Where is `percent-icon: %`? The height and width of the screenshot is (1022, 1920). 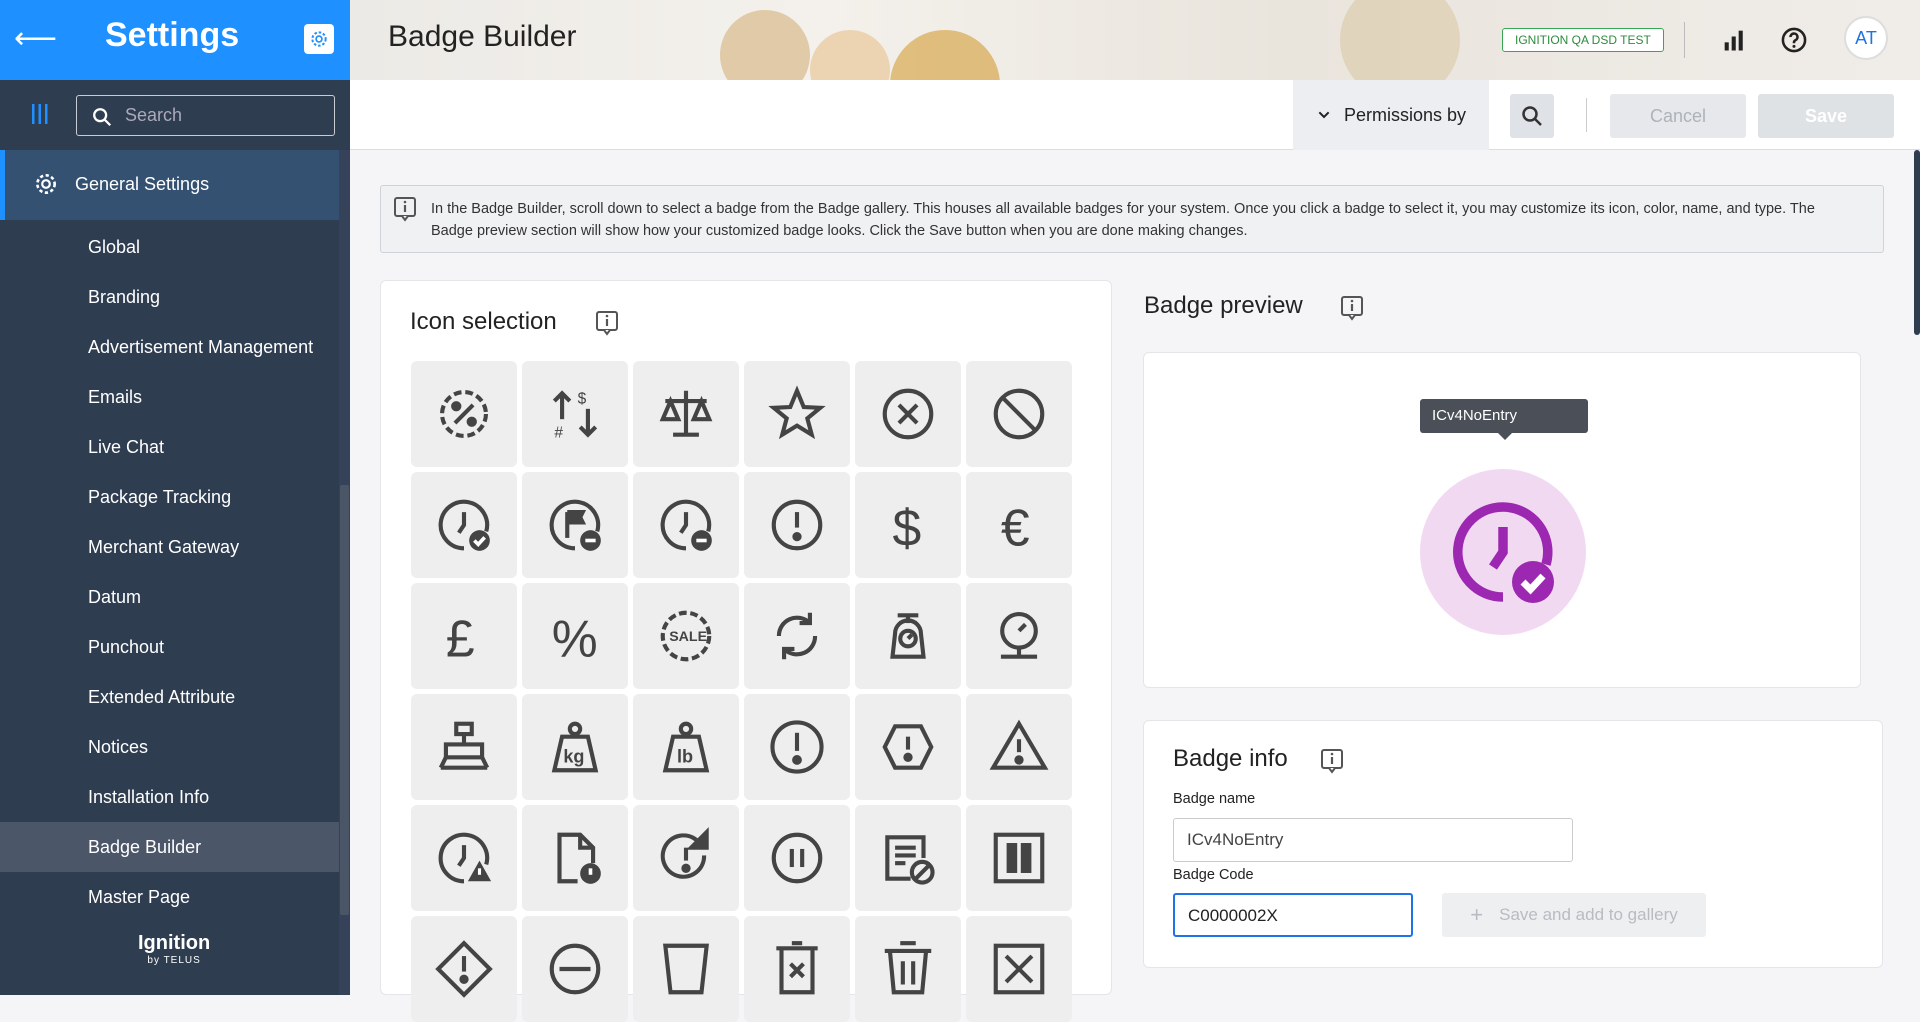
percent-icon: % is located at coordinates (575, 636).